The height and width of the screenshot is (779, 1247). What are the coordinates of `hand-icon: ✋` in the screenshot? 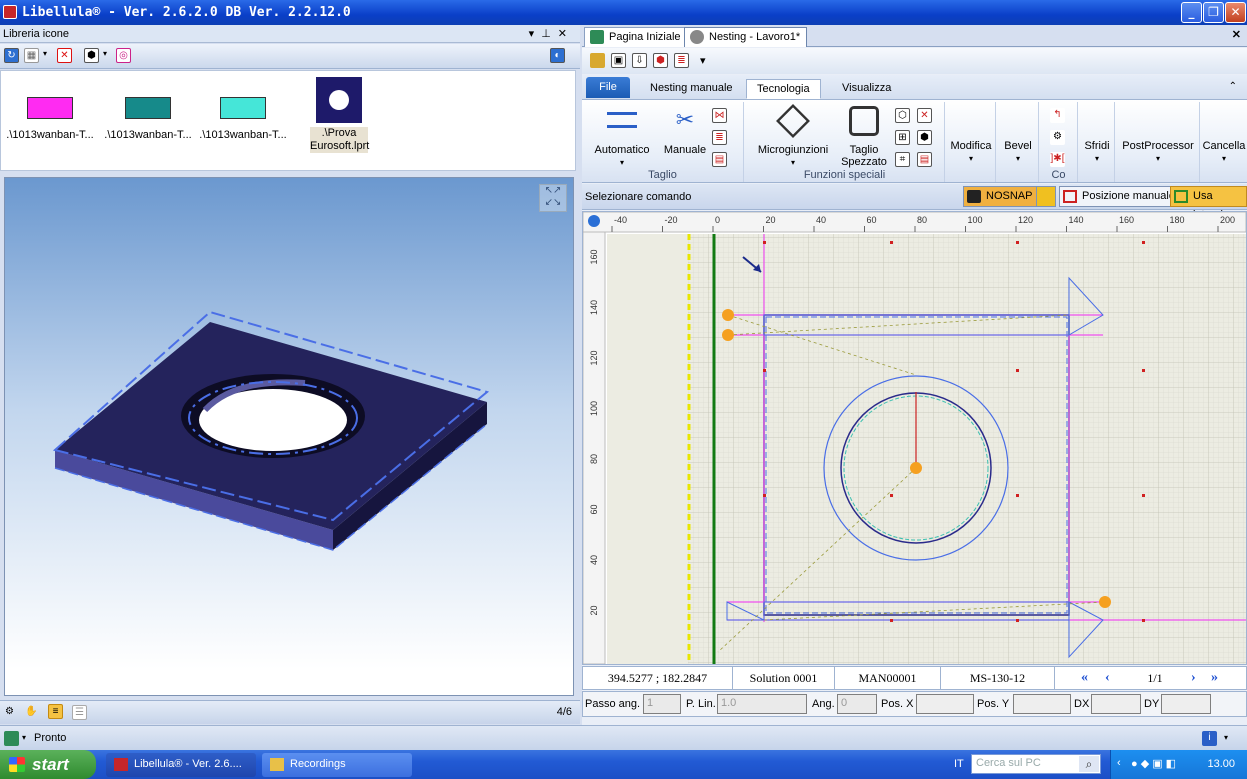 It's located at (31, 712).